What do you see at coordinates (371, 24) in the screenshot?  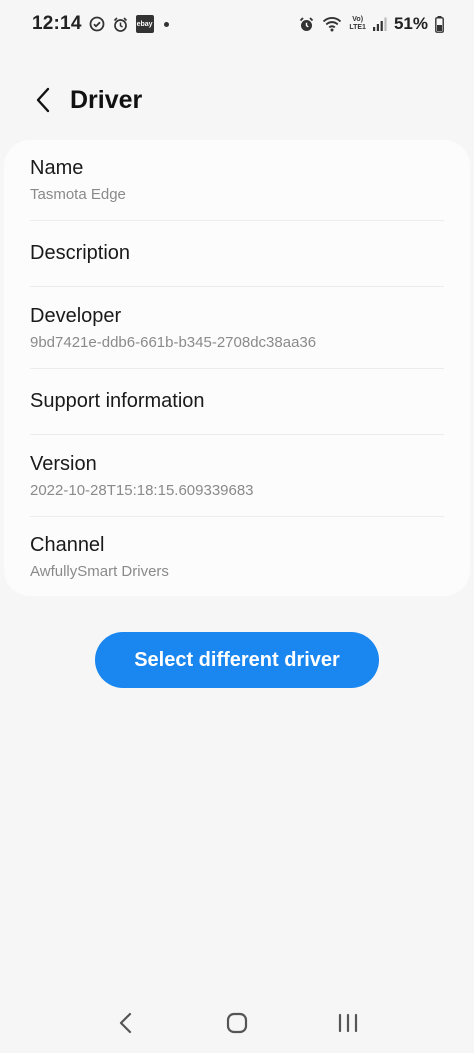 I see `status-right: Vo) LTE1 51%` at bounding box center [371, 24].